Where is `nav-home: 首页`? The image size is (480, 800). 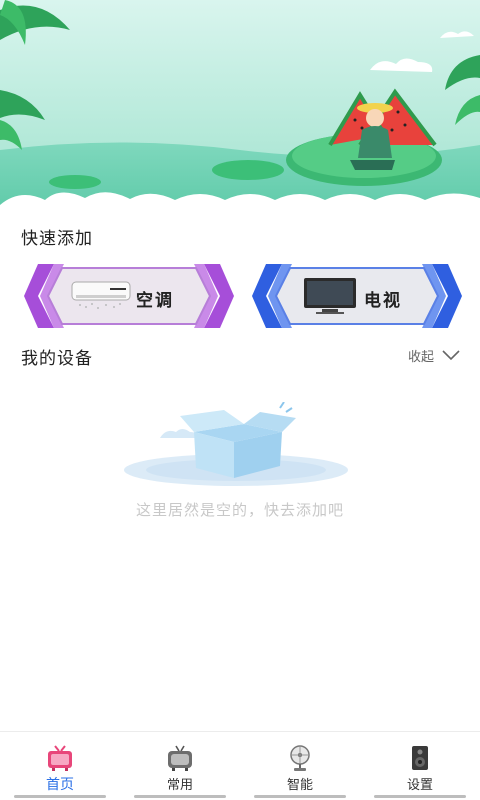
nav-home: 首页 is located at coordinates (60, 766).